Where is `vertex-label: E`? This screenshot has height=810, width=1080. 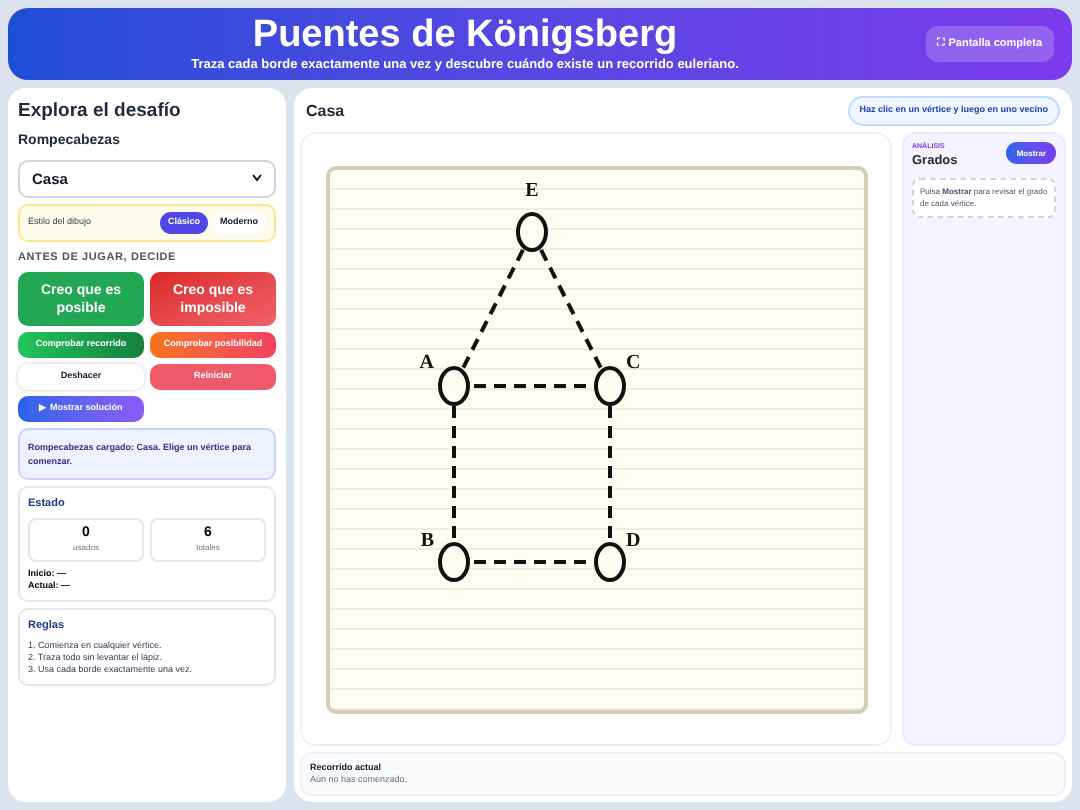 vertex-label: E is located at coordinates (531, 190).